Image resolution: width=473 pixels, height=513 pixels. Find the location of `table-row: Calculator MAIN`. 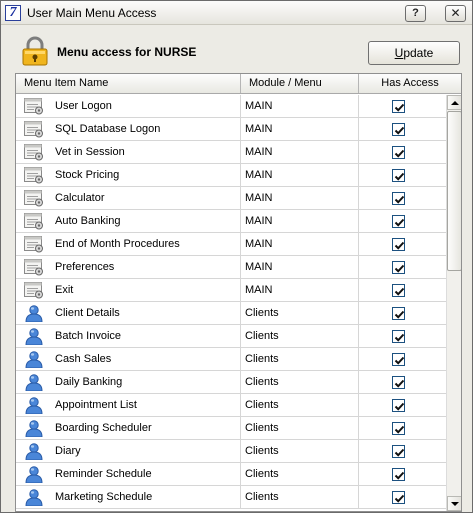

table-row: Calculator MAIN is located at coordinates (231, 198).